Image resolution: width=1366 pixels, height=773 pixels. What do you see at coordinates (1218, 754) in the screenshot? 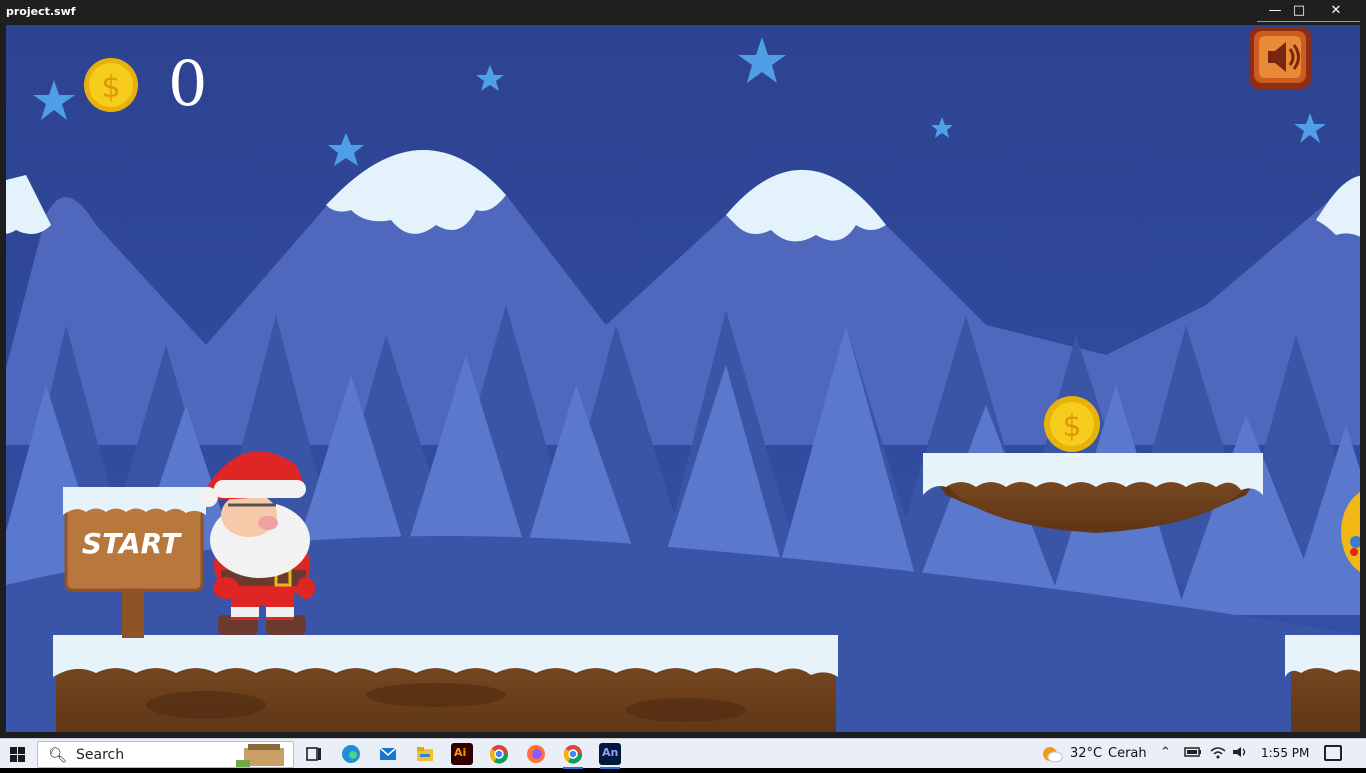
I see `wifi-icon` at bounding box center [1218, 754].